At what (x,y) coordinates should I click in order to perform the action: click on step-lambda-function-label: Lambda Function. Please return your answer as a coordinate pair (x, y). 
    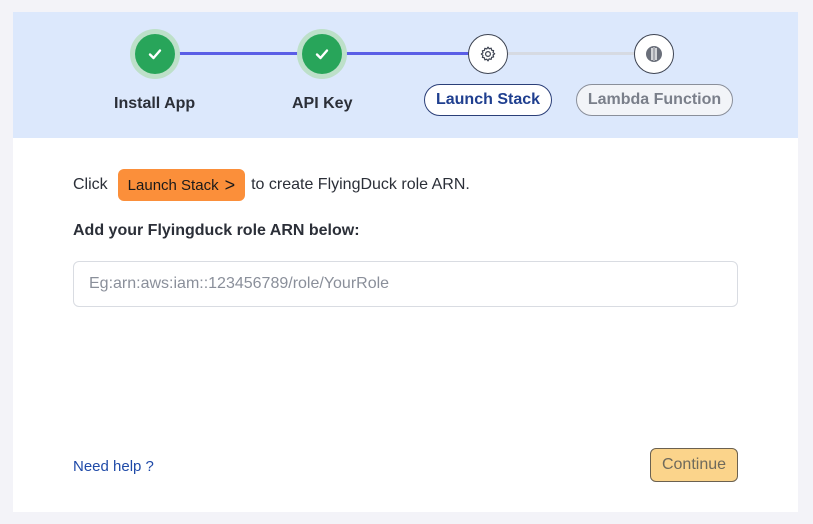
    Looking at the image, I should click on (654, 100).